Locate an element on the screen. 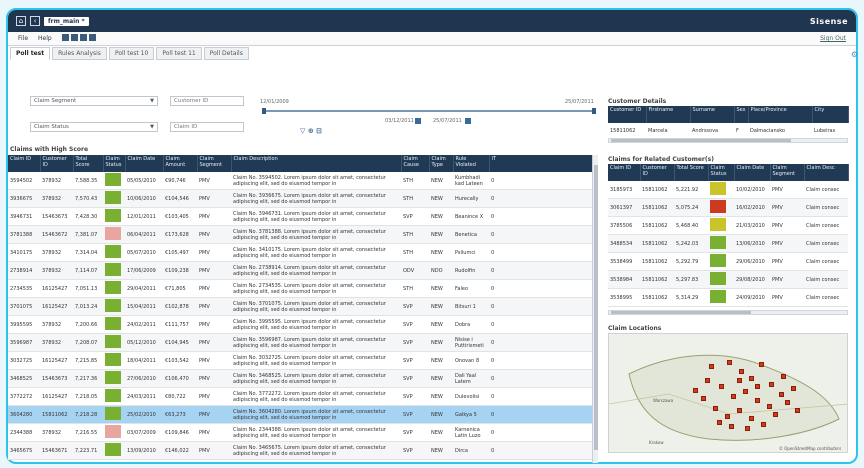  claim-id-input: Claim ID is located at coordinates (207, 127).